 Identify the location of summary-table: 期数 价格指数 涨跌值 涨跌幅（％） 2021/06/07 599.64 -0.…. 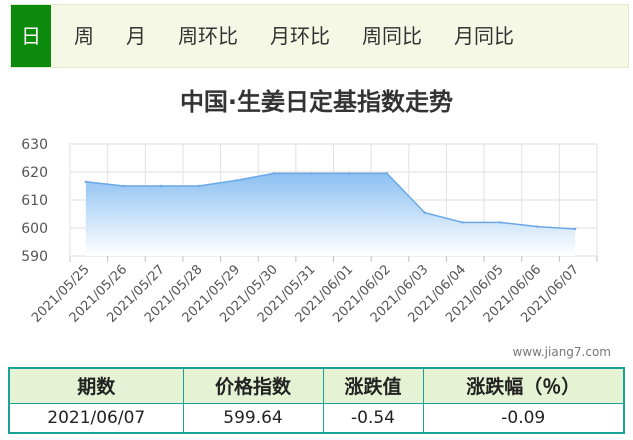
(316, 400).